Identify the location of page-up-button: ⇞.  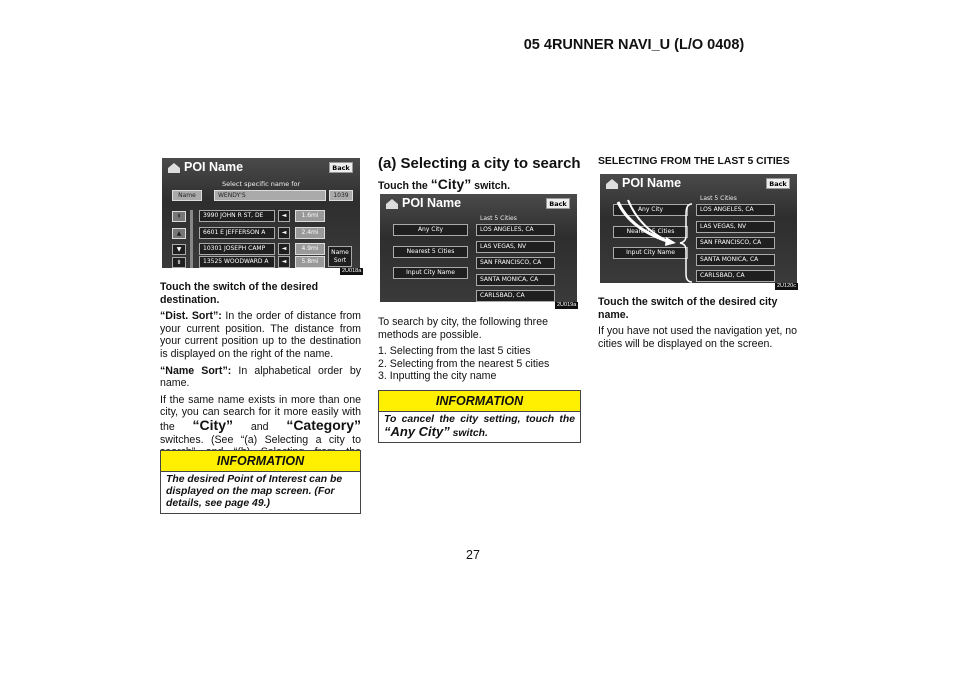
(179, 216).